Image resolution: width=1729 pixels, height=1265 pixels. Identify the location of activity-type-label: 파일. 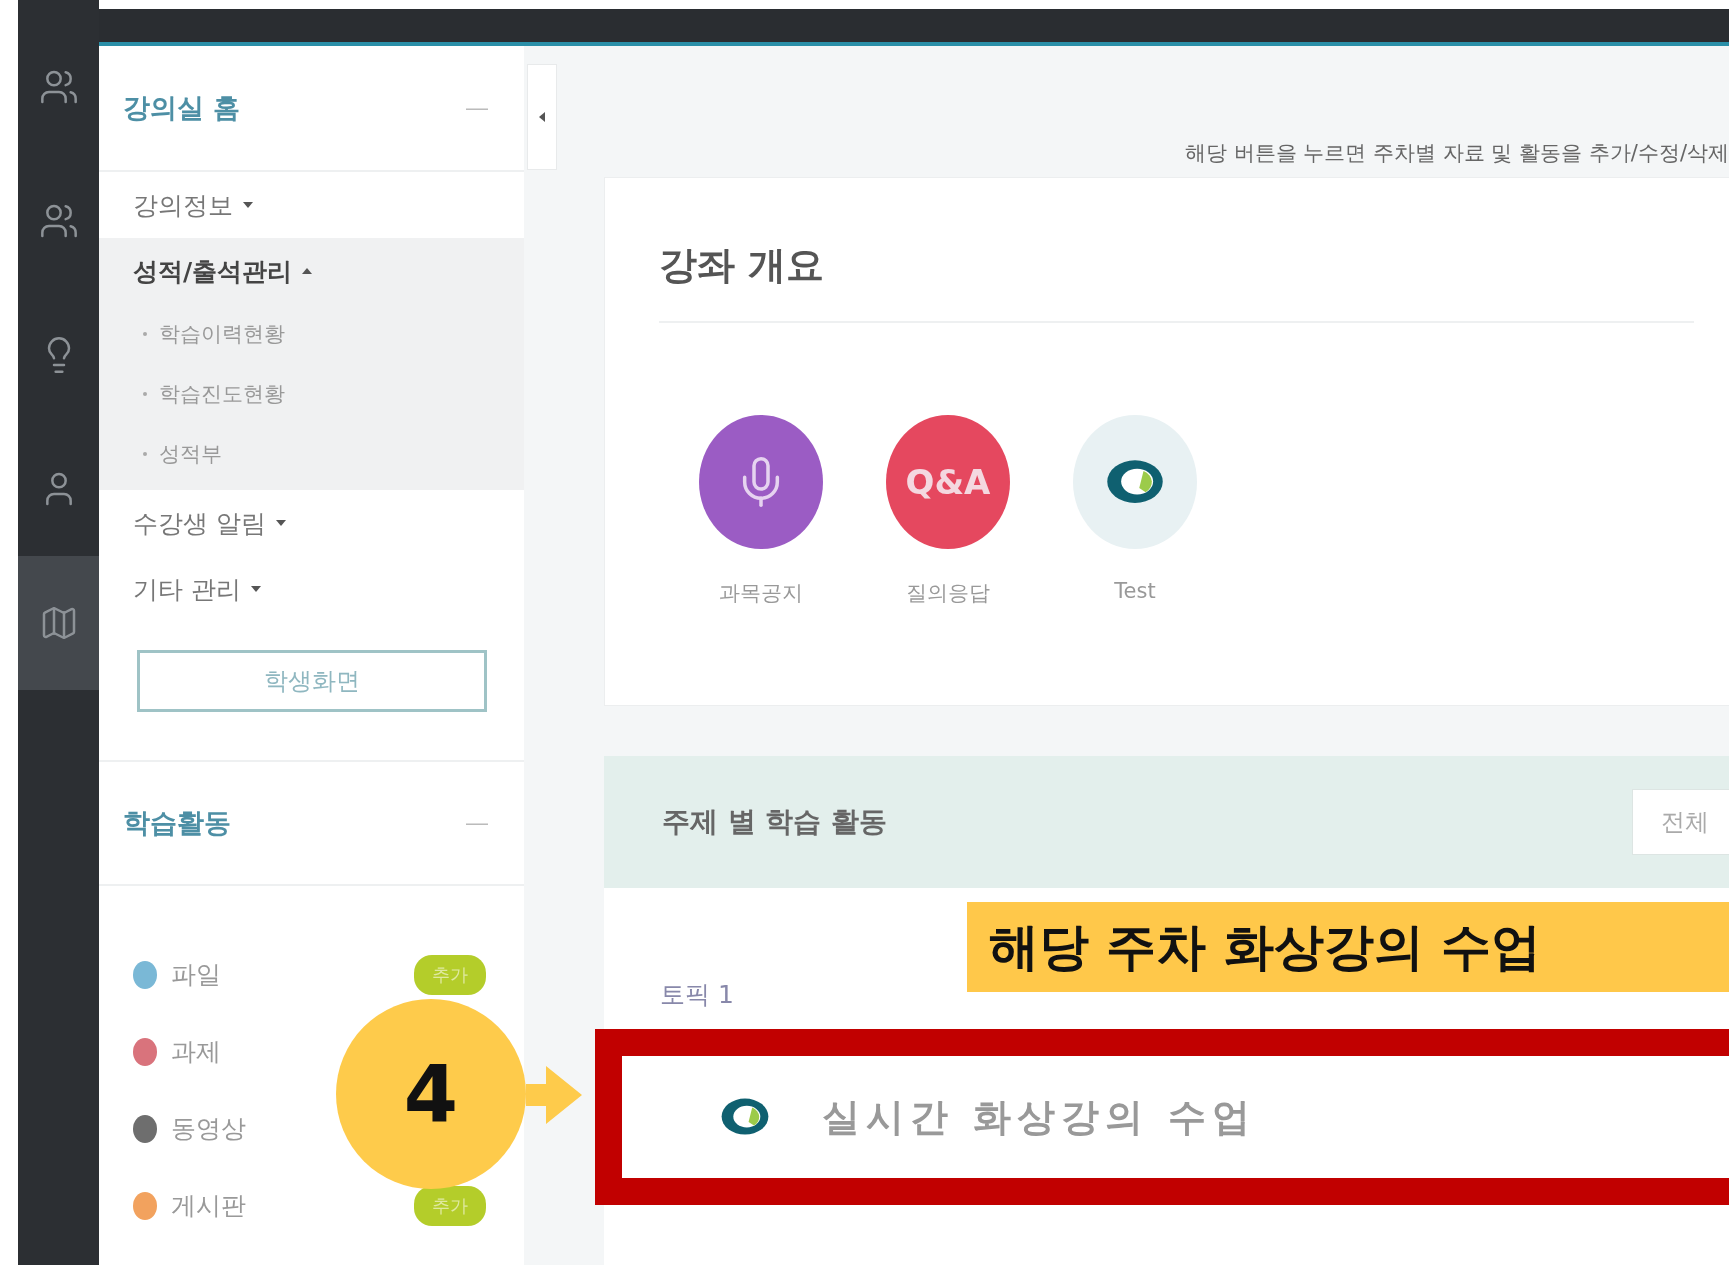
(196, 974).